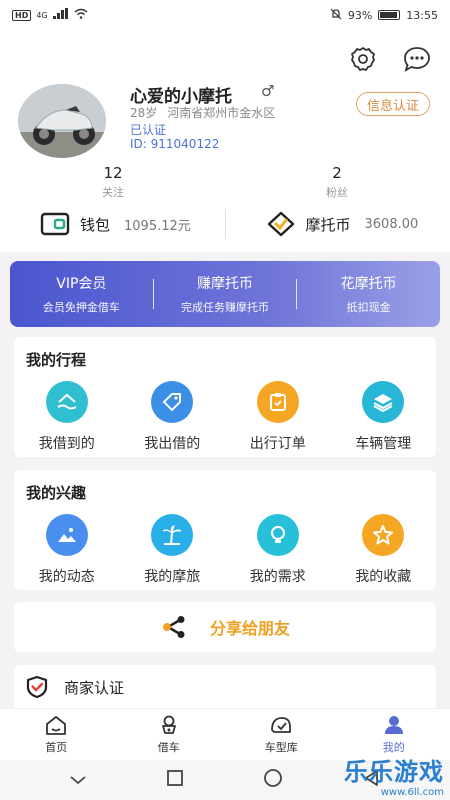  I want to click on coin-icon, so click(280, 224).